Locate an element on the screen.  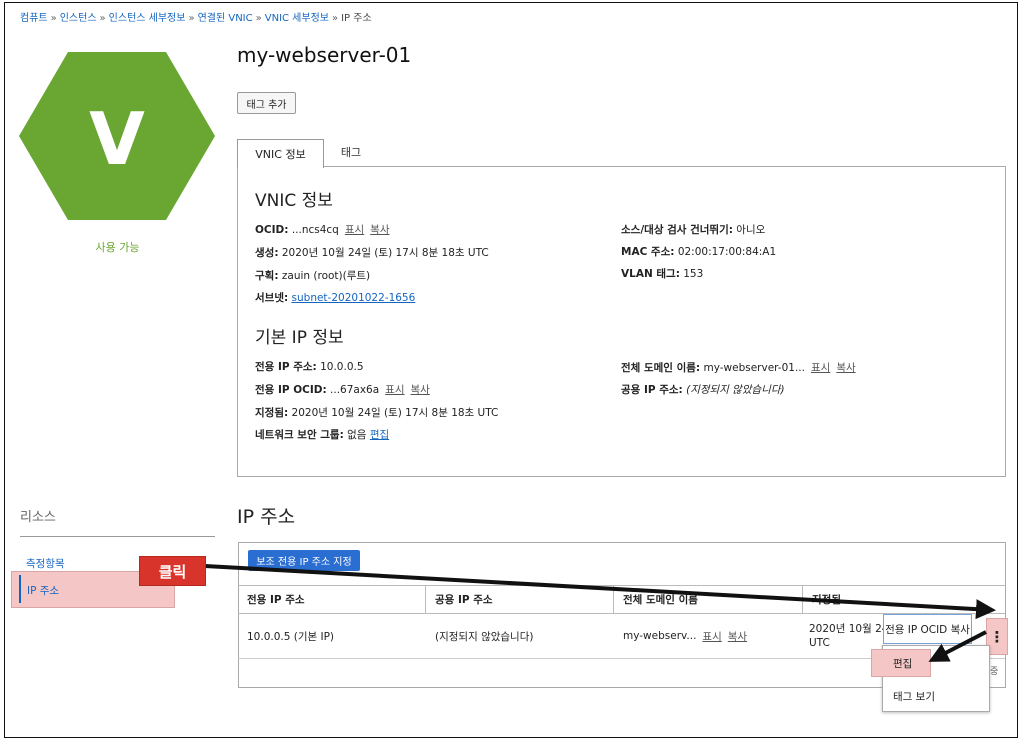
subnet-link: subnet-20201022-1656 is located at coordinates (354, 298).